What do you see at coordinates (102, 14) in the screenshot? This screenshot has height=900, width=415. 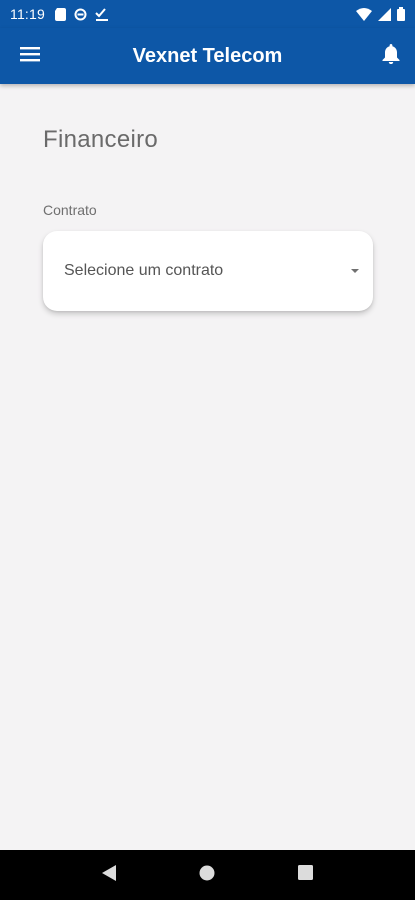 I see `checklist-icon` at bounding box center [102, 14].